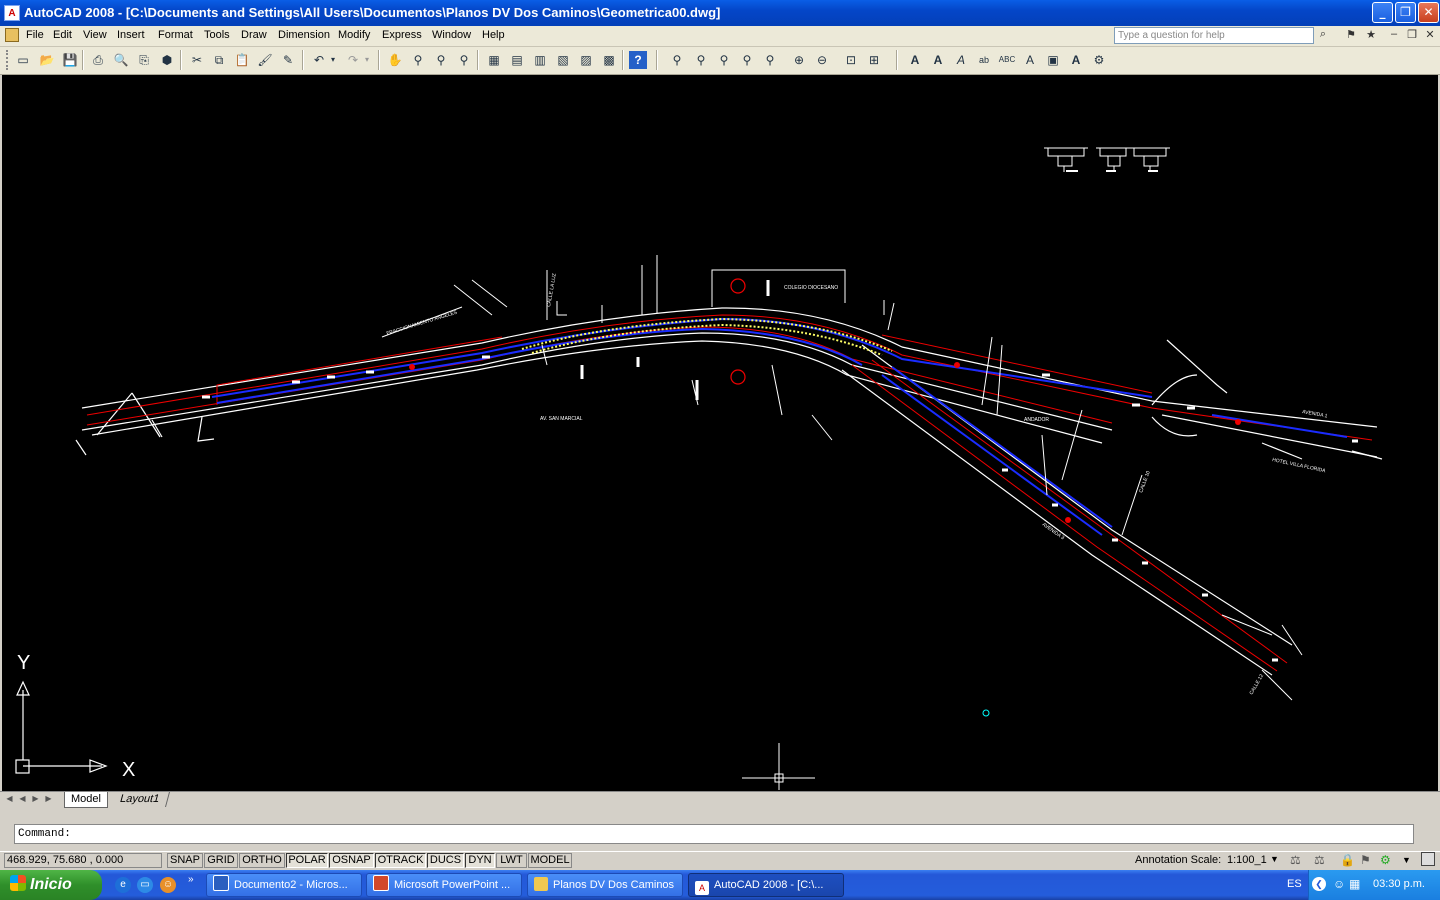 Image resolution: width=1440 pixels, height=900 pixels. Describe the element at coordinates (140, 799) in the screenshot. I see `tab-layout1: Layout1` at that location.